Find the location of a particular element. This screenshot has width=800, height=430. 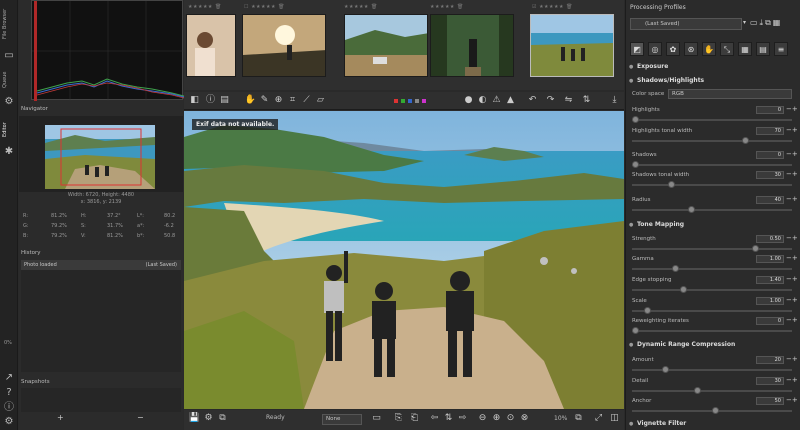

gamma-slider is located at coordinates (712, 268).